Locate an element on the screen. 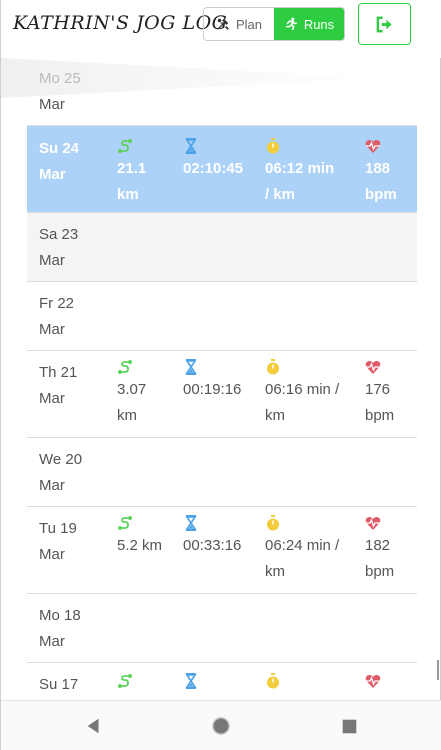 This screenshot has height=750, width=441. duration-cell: 00:19:16 is located at coordinates (212, 380).